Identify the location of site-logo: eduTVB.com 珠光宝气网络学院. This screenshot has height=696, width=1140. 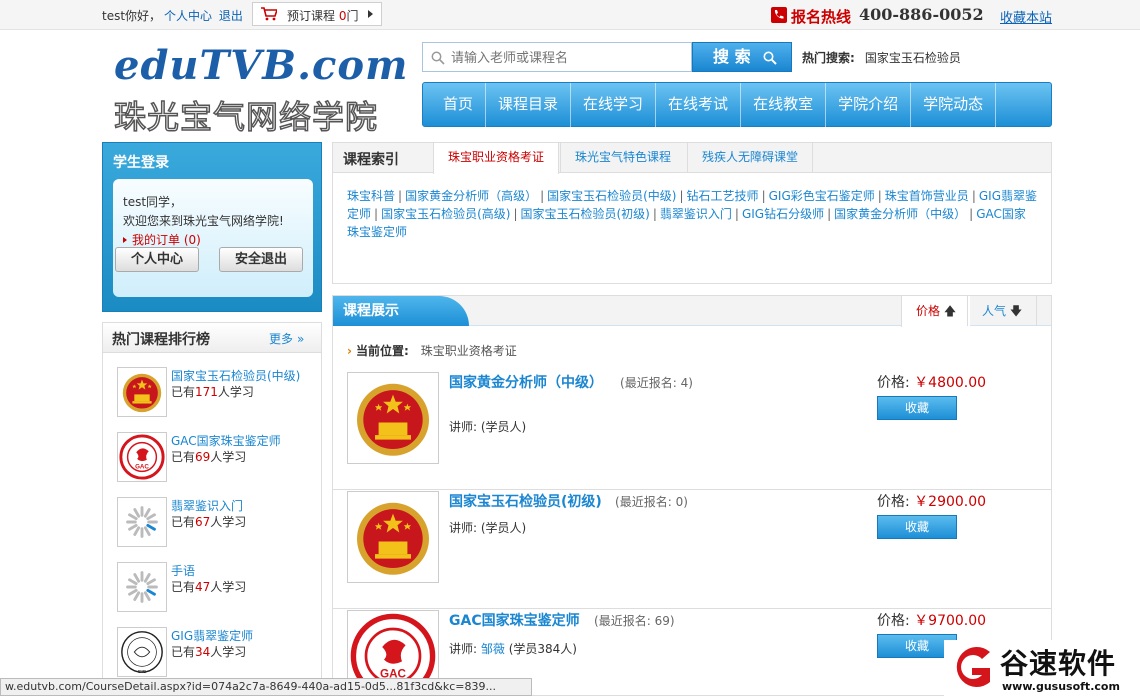
(265, 86).